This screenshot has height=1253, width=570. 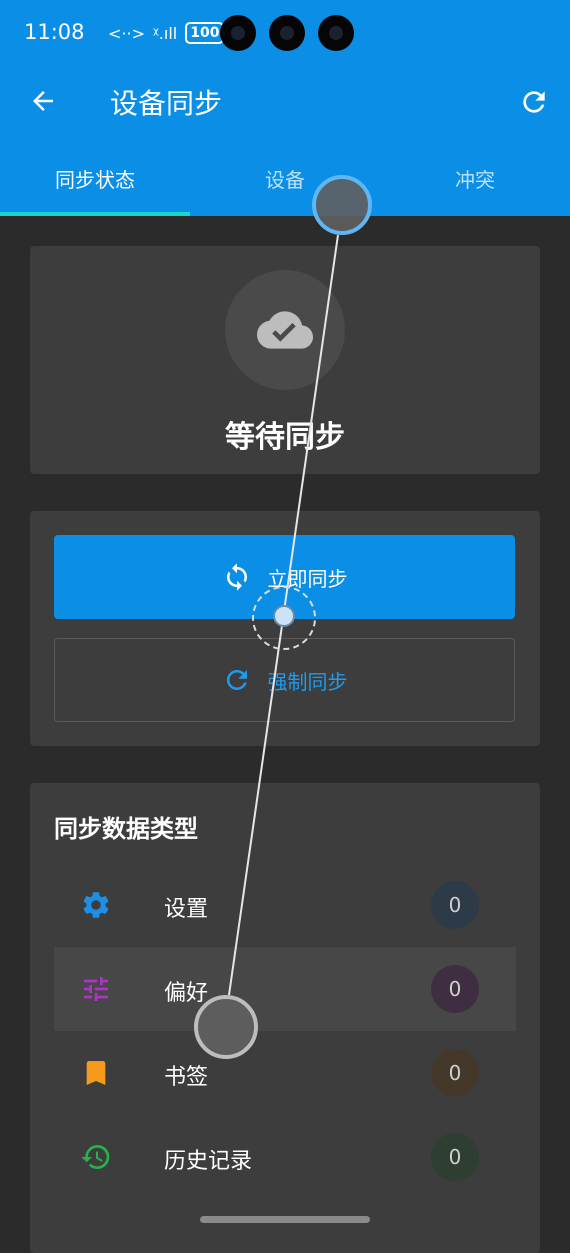 What do you see at coordinates (226, 1027) in the screenshot?
I see `touch-end-marker` at bounding box center [226, 1027].